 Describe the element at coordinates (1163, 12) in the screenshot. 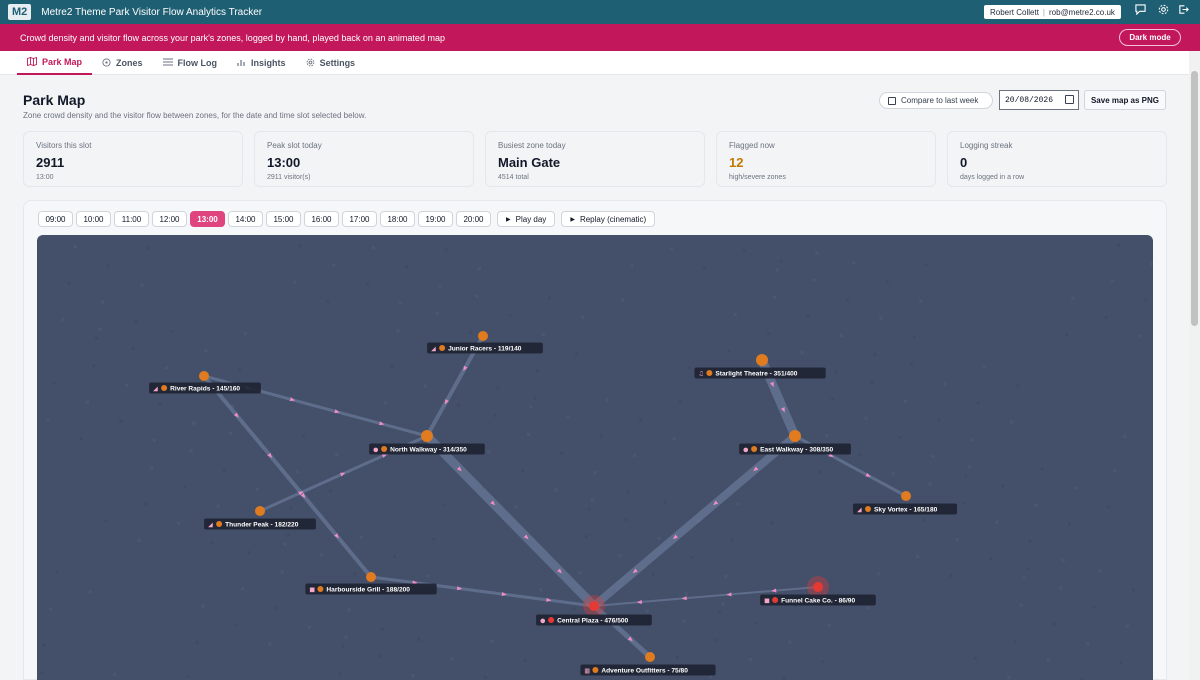

I see `settings-icon` at that location.